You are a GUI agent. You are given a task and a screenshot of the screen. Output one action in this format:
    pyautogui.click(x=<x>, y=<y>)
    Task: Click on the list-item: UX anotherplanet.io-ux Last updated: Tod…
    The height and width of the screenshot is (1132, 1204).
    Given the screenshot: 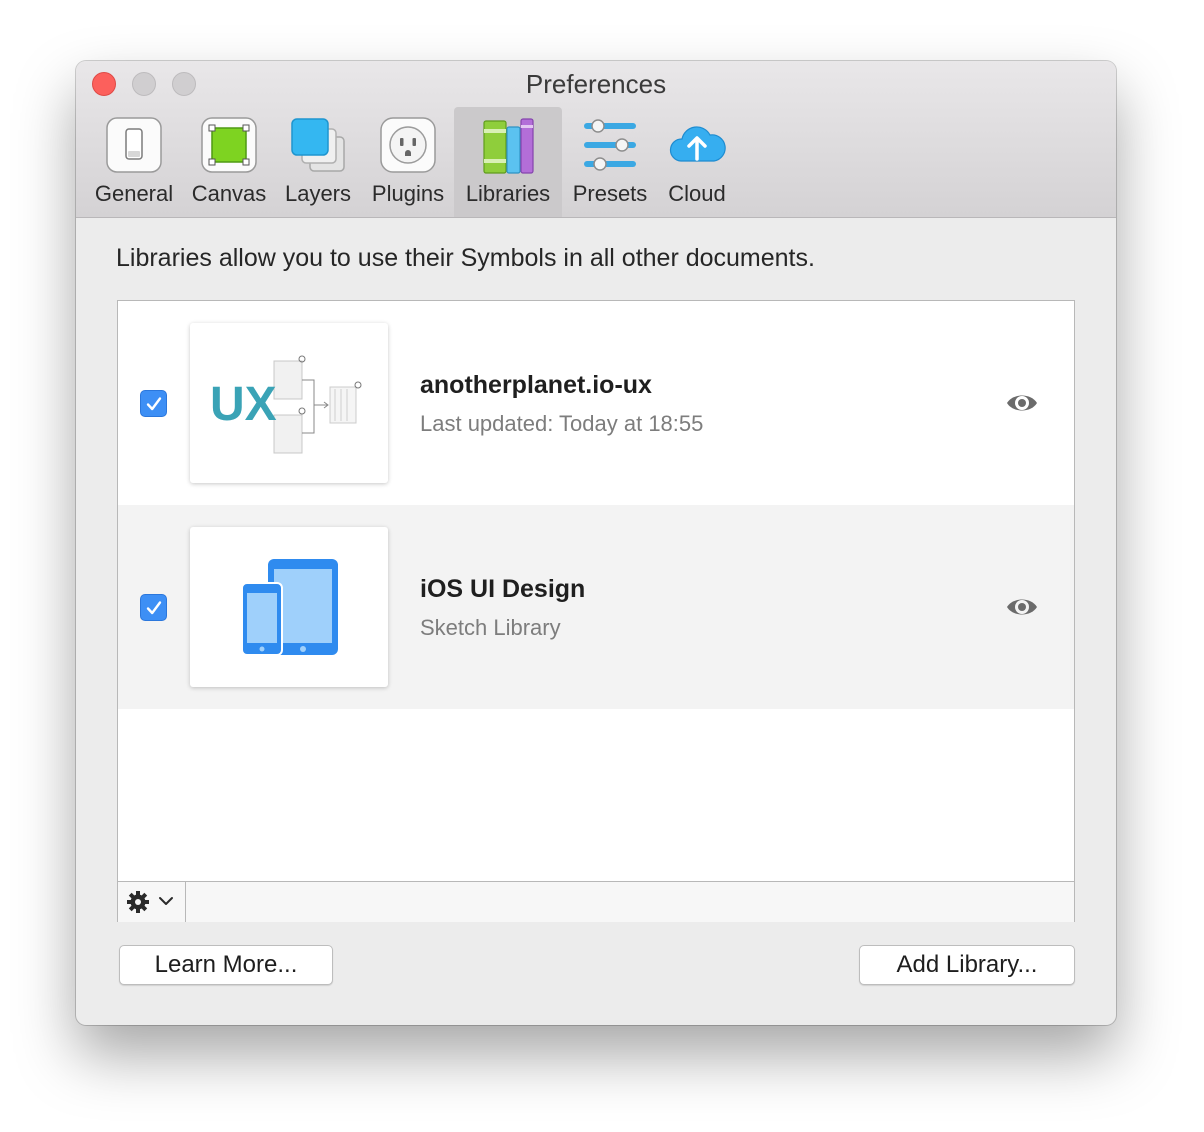 What is the action you would take?
    pyautogui.click(x=596, y=403)
    